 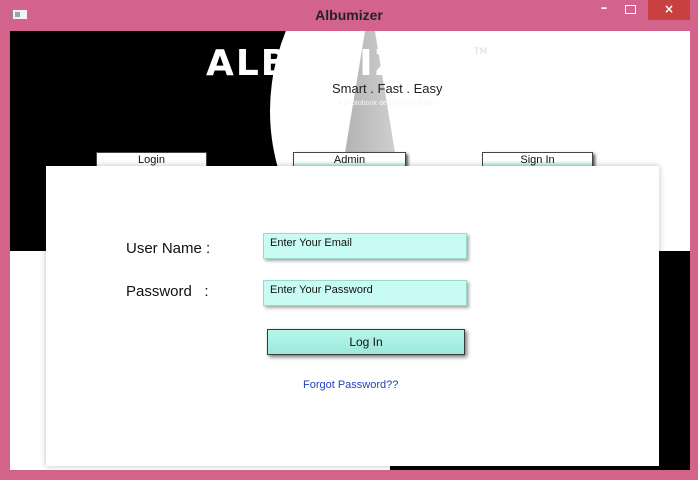 I want to click on username-label: User Name :, so click(x=168, y=248).